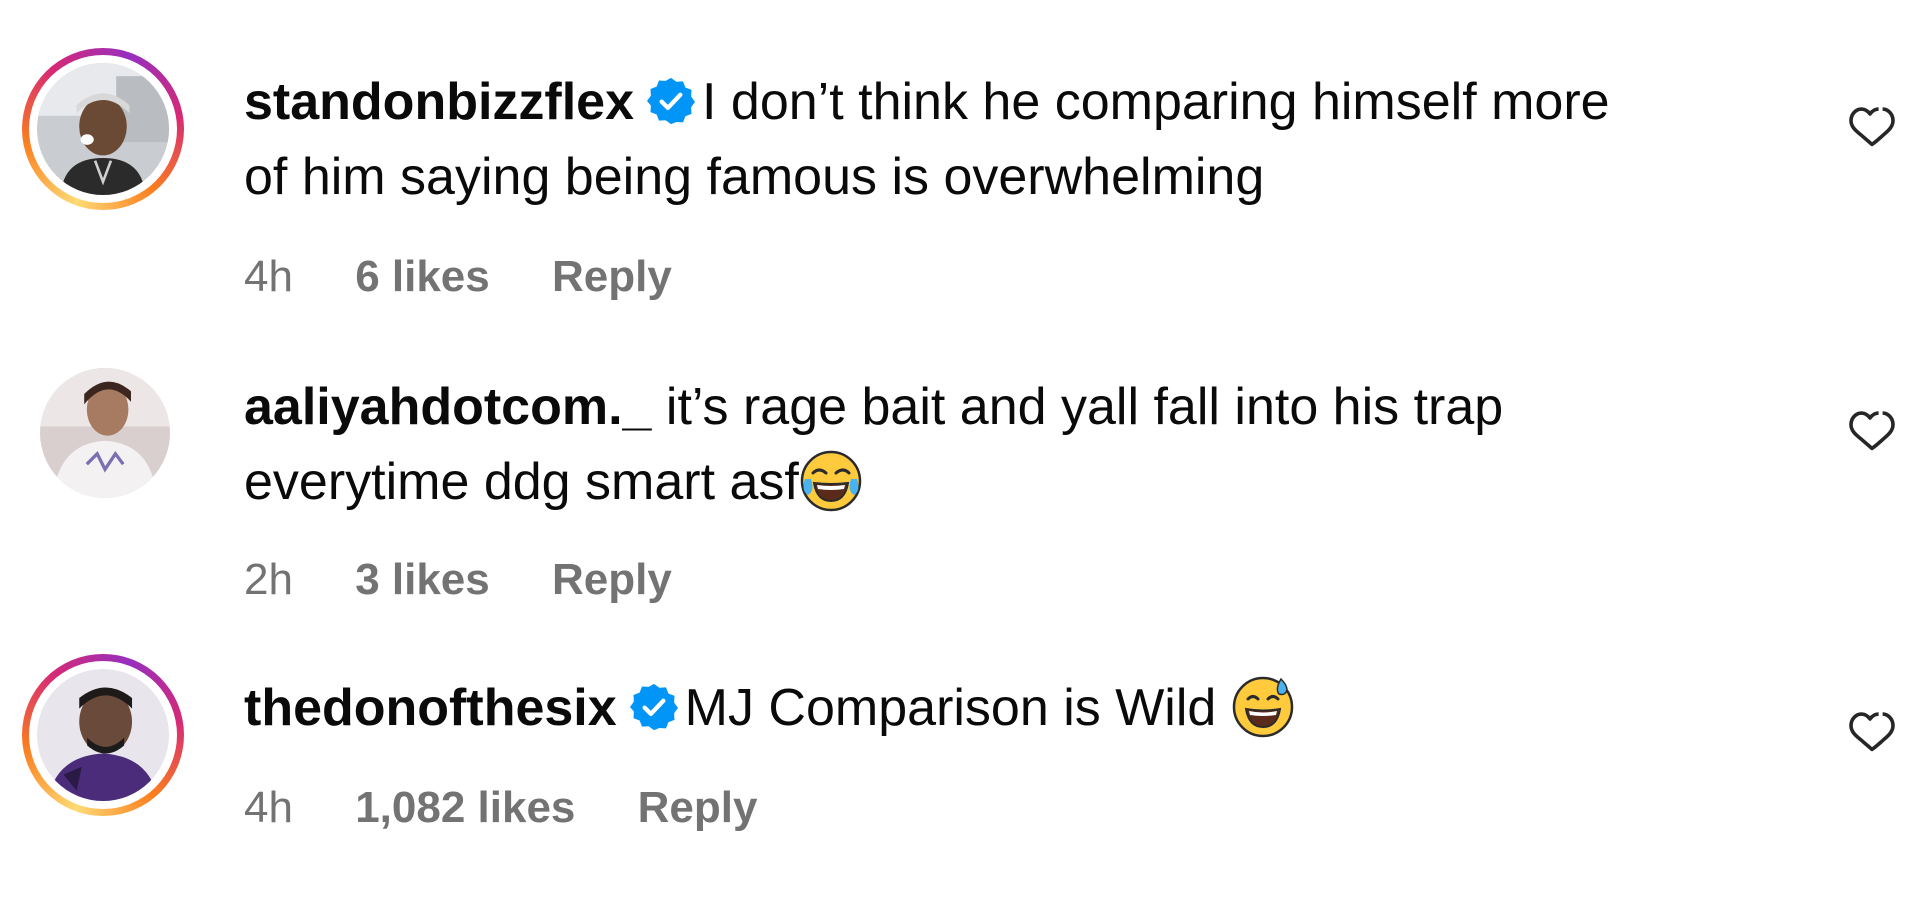 Image resolution: width=1920 pixels, height=900 pixels. Describe the element at coordinates (422, 580) in the screenshot. I see `comment-likes-count: 3 likes` at that location.